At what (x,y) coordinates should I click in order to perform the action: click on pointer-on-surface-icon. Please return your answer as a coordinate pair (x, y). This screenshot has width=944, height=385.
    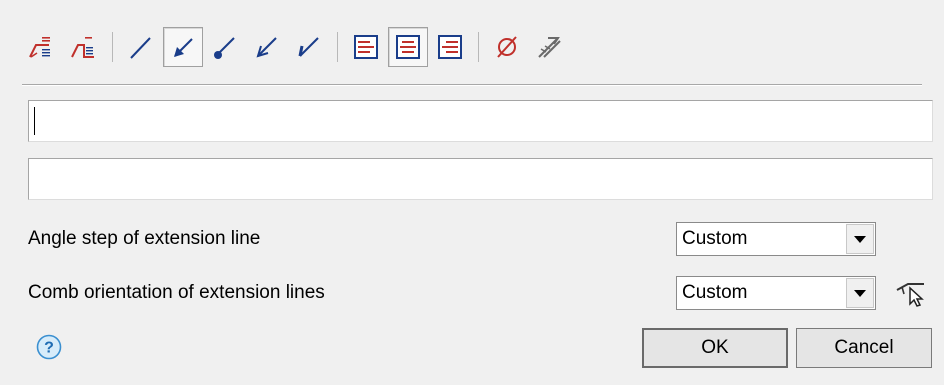
    Looking at the image, I should click on (549, 47).